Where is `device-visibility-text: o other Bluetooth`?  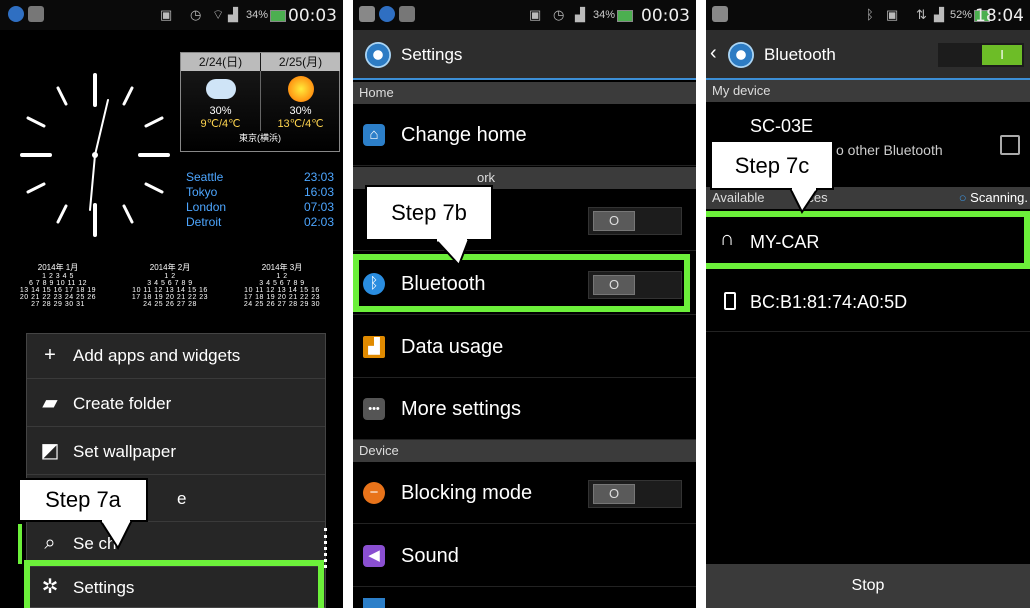
device-visibility-text: o other Bluetooth is located at coordinates (889, 150).